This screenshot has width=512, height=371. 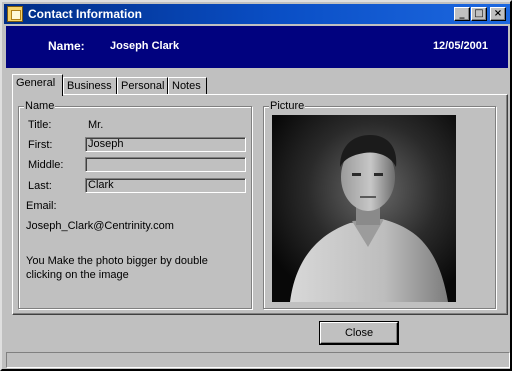 What do you see at coordinates (66, 46) in the screenshot?
I see `header-name-label: Name:` at bounding box center [66, 46].